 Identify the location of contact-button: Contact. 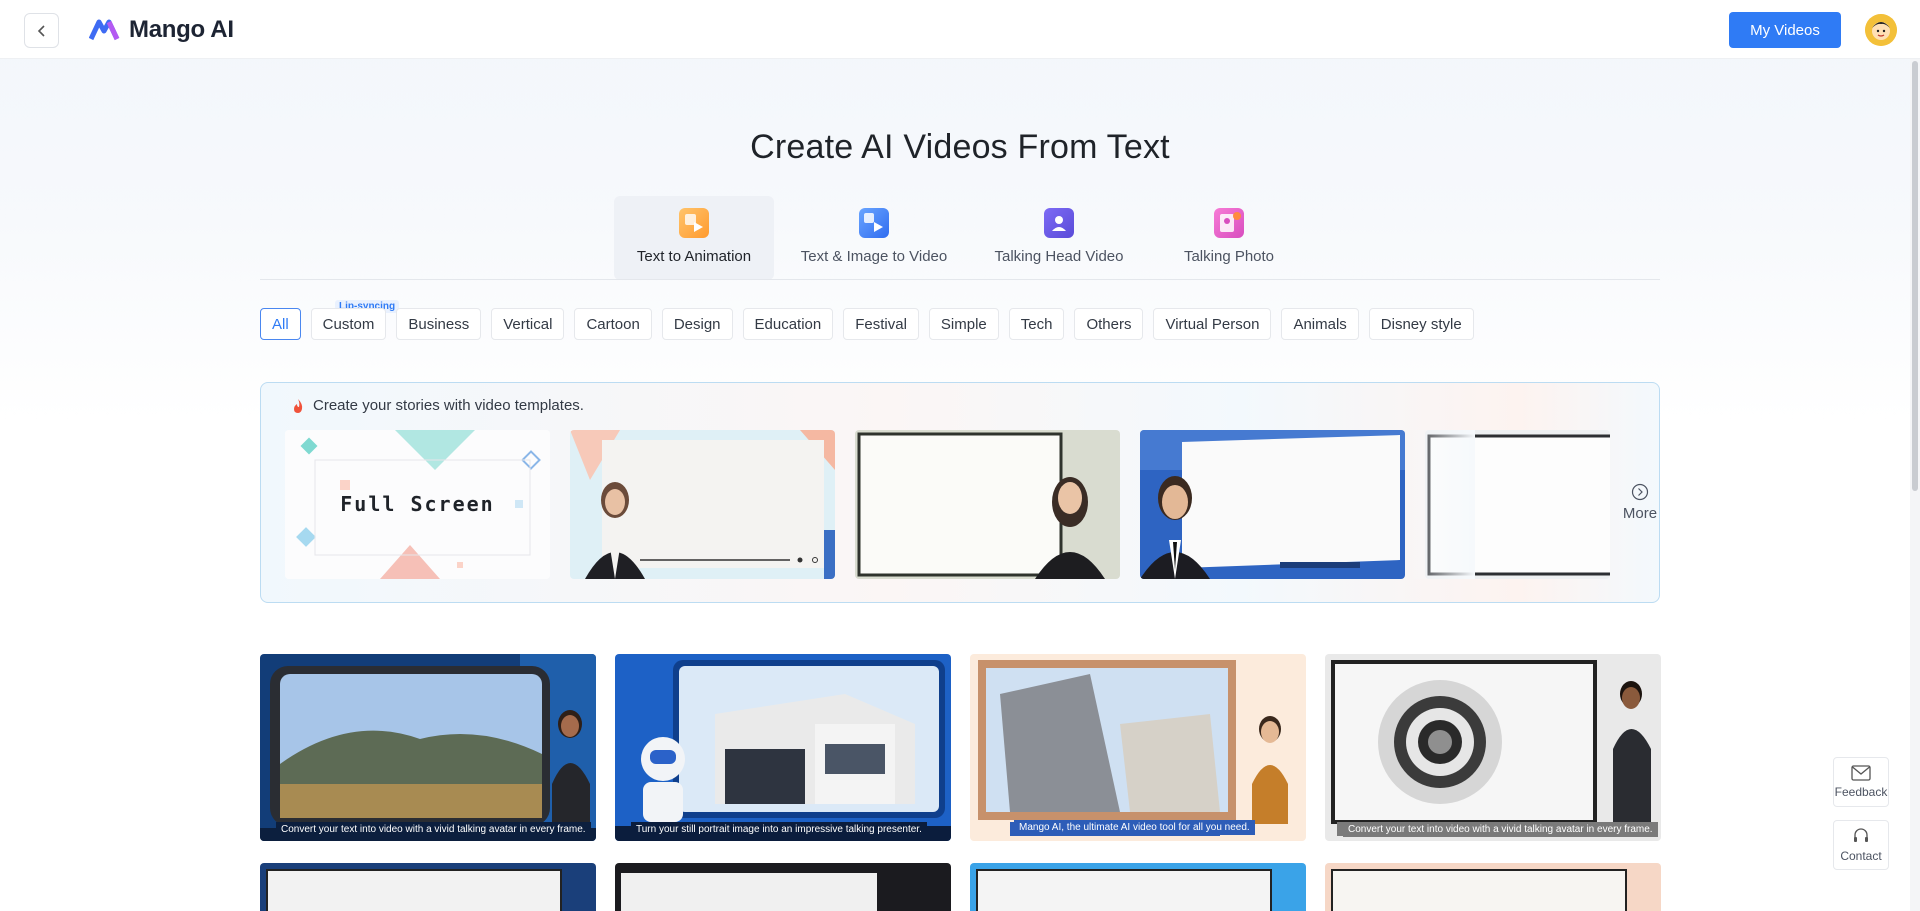
(1861, 845).